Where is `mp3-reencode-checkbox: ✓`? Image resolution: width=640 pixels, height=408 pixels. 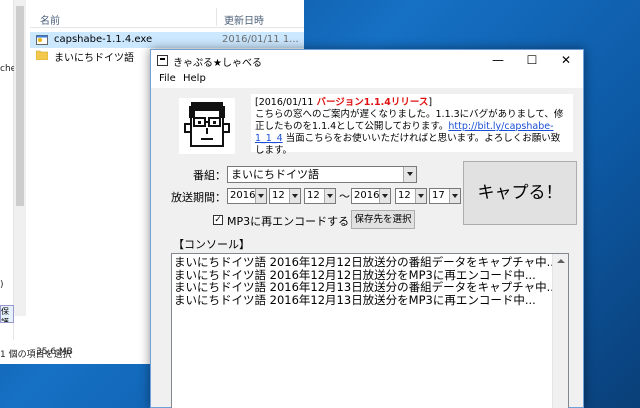 mp3-reencode-checkbox: ✓ is located at coordinates (218, 220).